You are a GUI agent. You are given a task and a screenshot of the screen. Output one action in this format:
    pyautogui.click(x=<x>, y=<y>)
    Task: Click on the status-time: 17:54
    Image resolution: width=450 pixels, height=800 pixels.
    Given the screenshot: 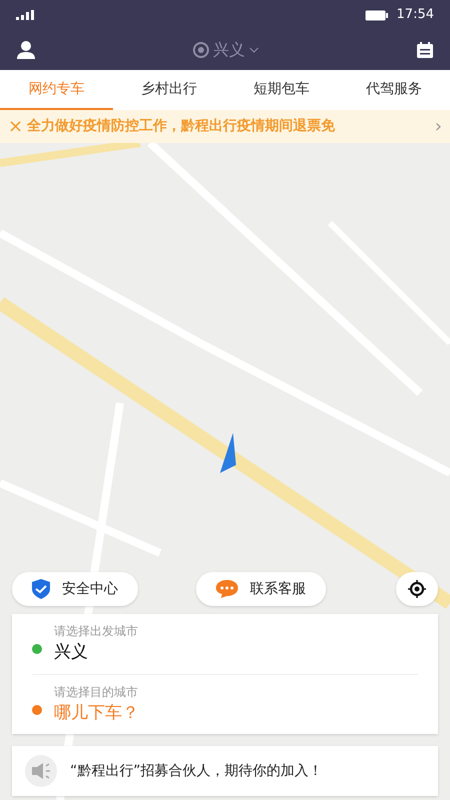 What is the action you would take?
    pyautogui.click(x=415, y=15)
    